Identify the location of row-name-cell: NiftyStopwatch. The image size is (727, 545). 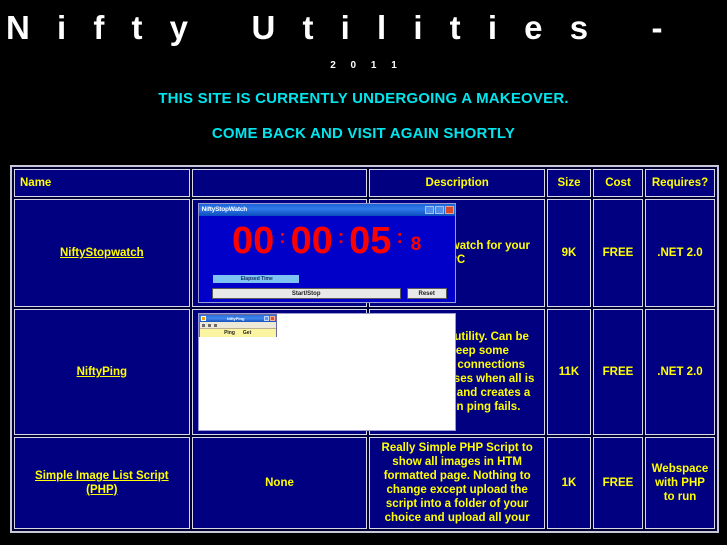
(102, 253).